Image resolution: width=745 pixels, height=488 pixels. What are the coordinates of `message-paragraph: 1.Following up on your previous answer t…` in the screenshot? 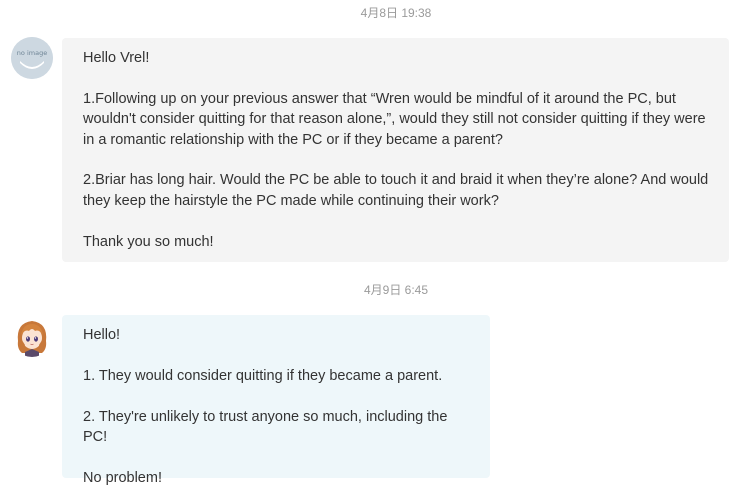 It's located at (396, 119).